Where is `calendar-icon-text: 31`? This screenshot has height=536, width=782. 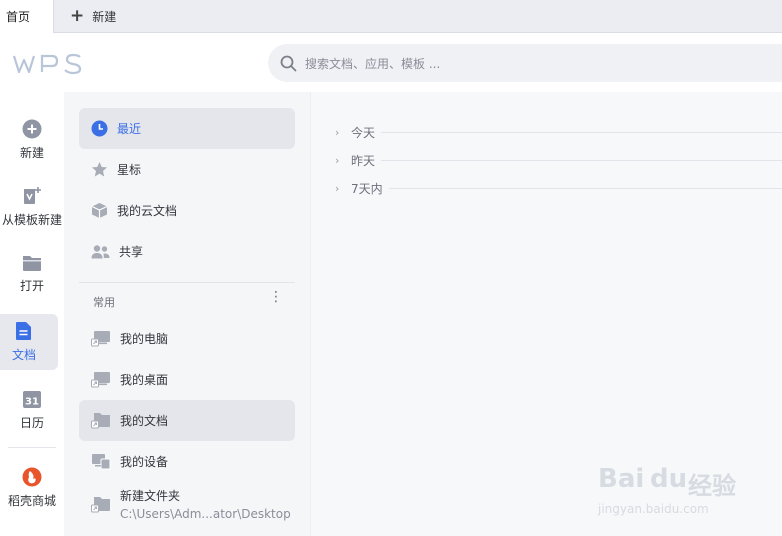 calendar-icon-text: 31 is located at coordinates (32, 402).